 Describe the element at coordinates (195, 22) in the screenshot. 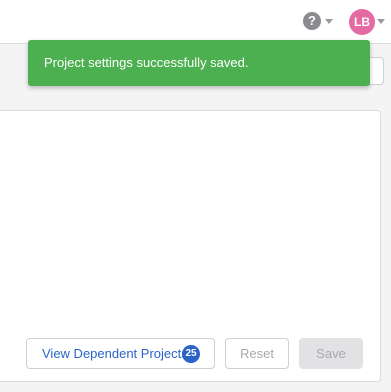

I see `top-bar: ? LB` at that location.